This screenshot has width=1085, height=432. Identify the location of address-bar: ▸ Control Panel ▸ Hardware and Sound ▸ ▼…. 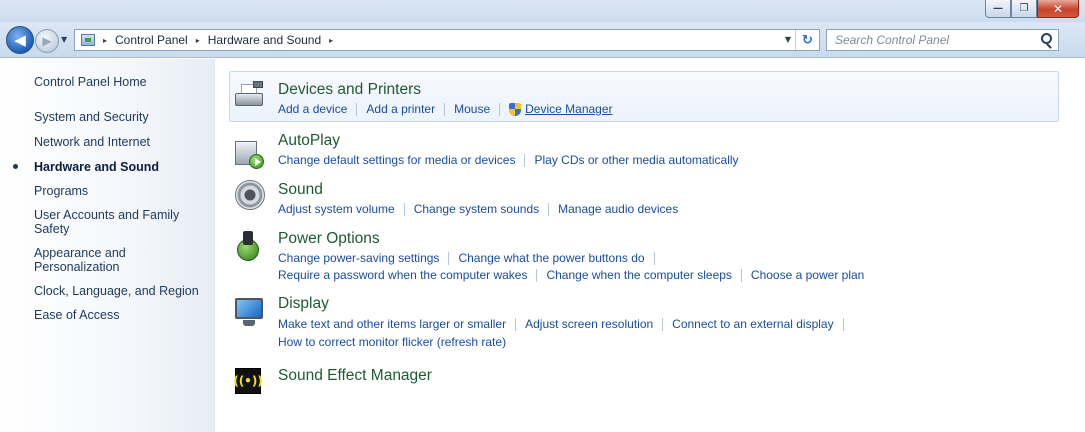
(447, 40).